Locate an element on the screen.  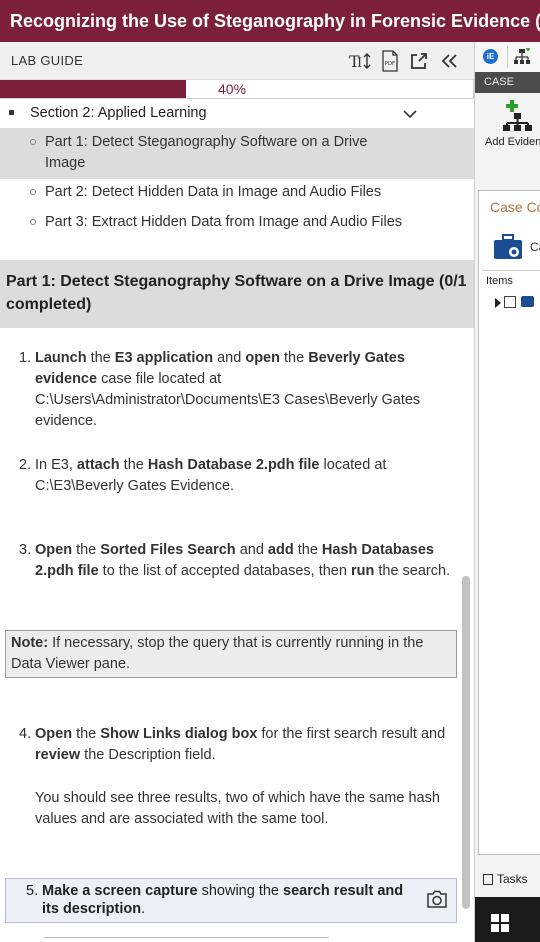
emphasis-text: E3 application is located at coordinates (164, 358).